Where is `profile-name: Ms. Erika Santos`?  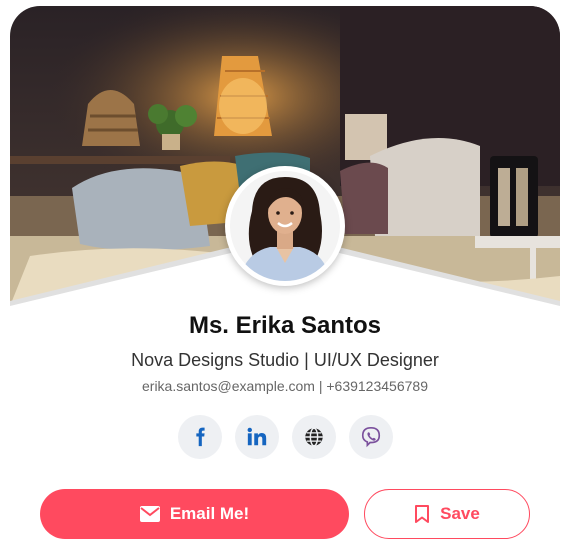 profile-name: Ms. Erika Santos is located at coordinates (285, 325).